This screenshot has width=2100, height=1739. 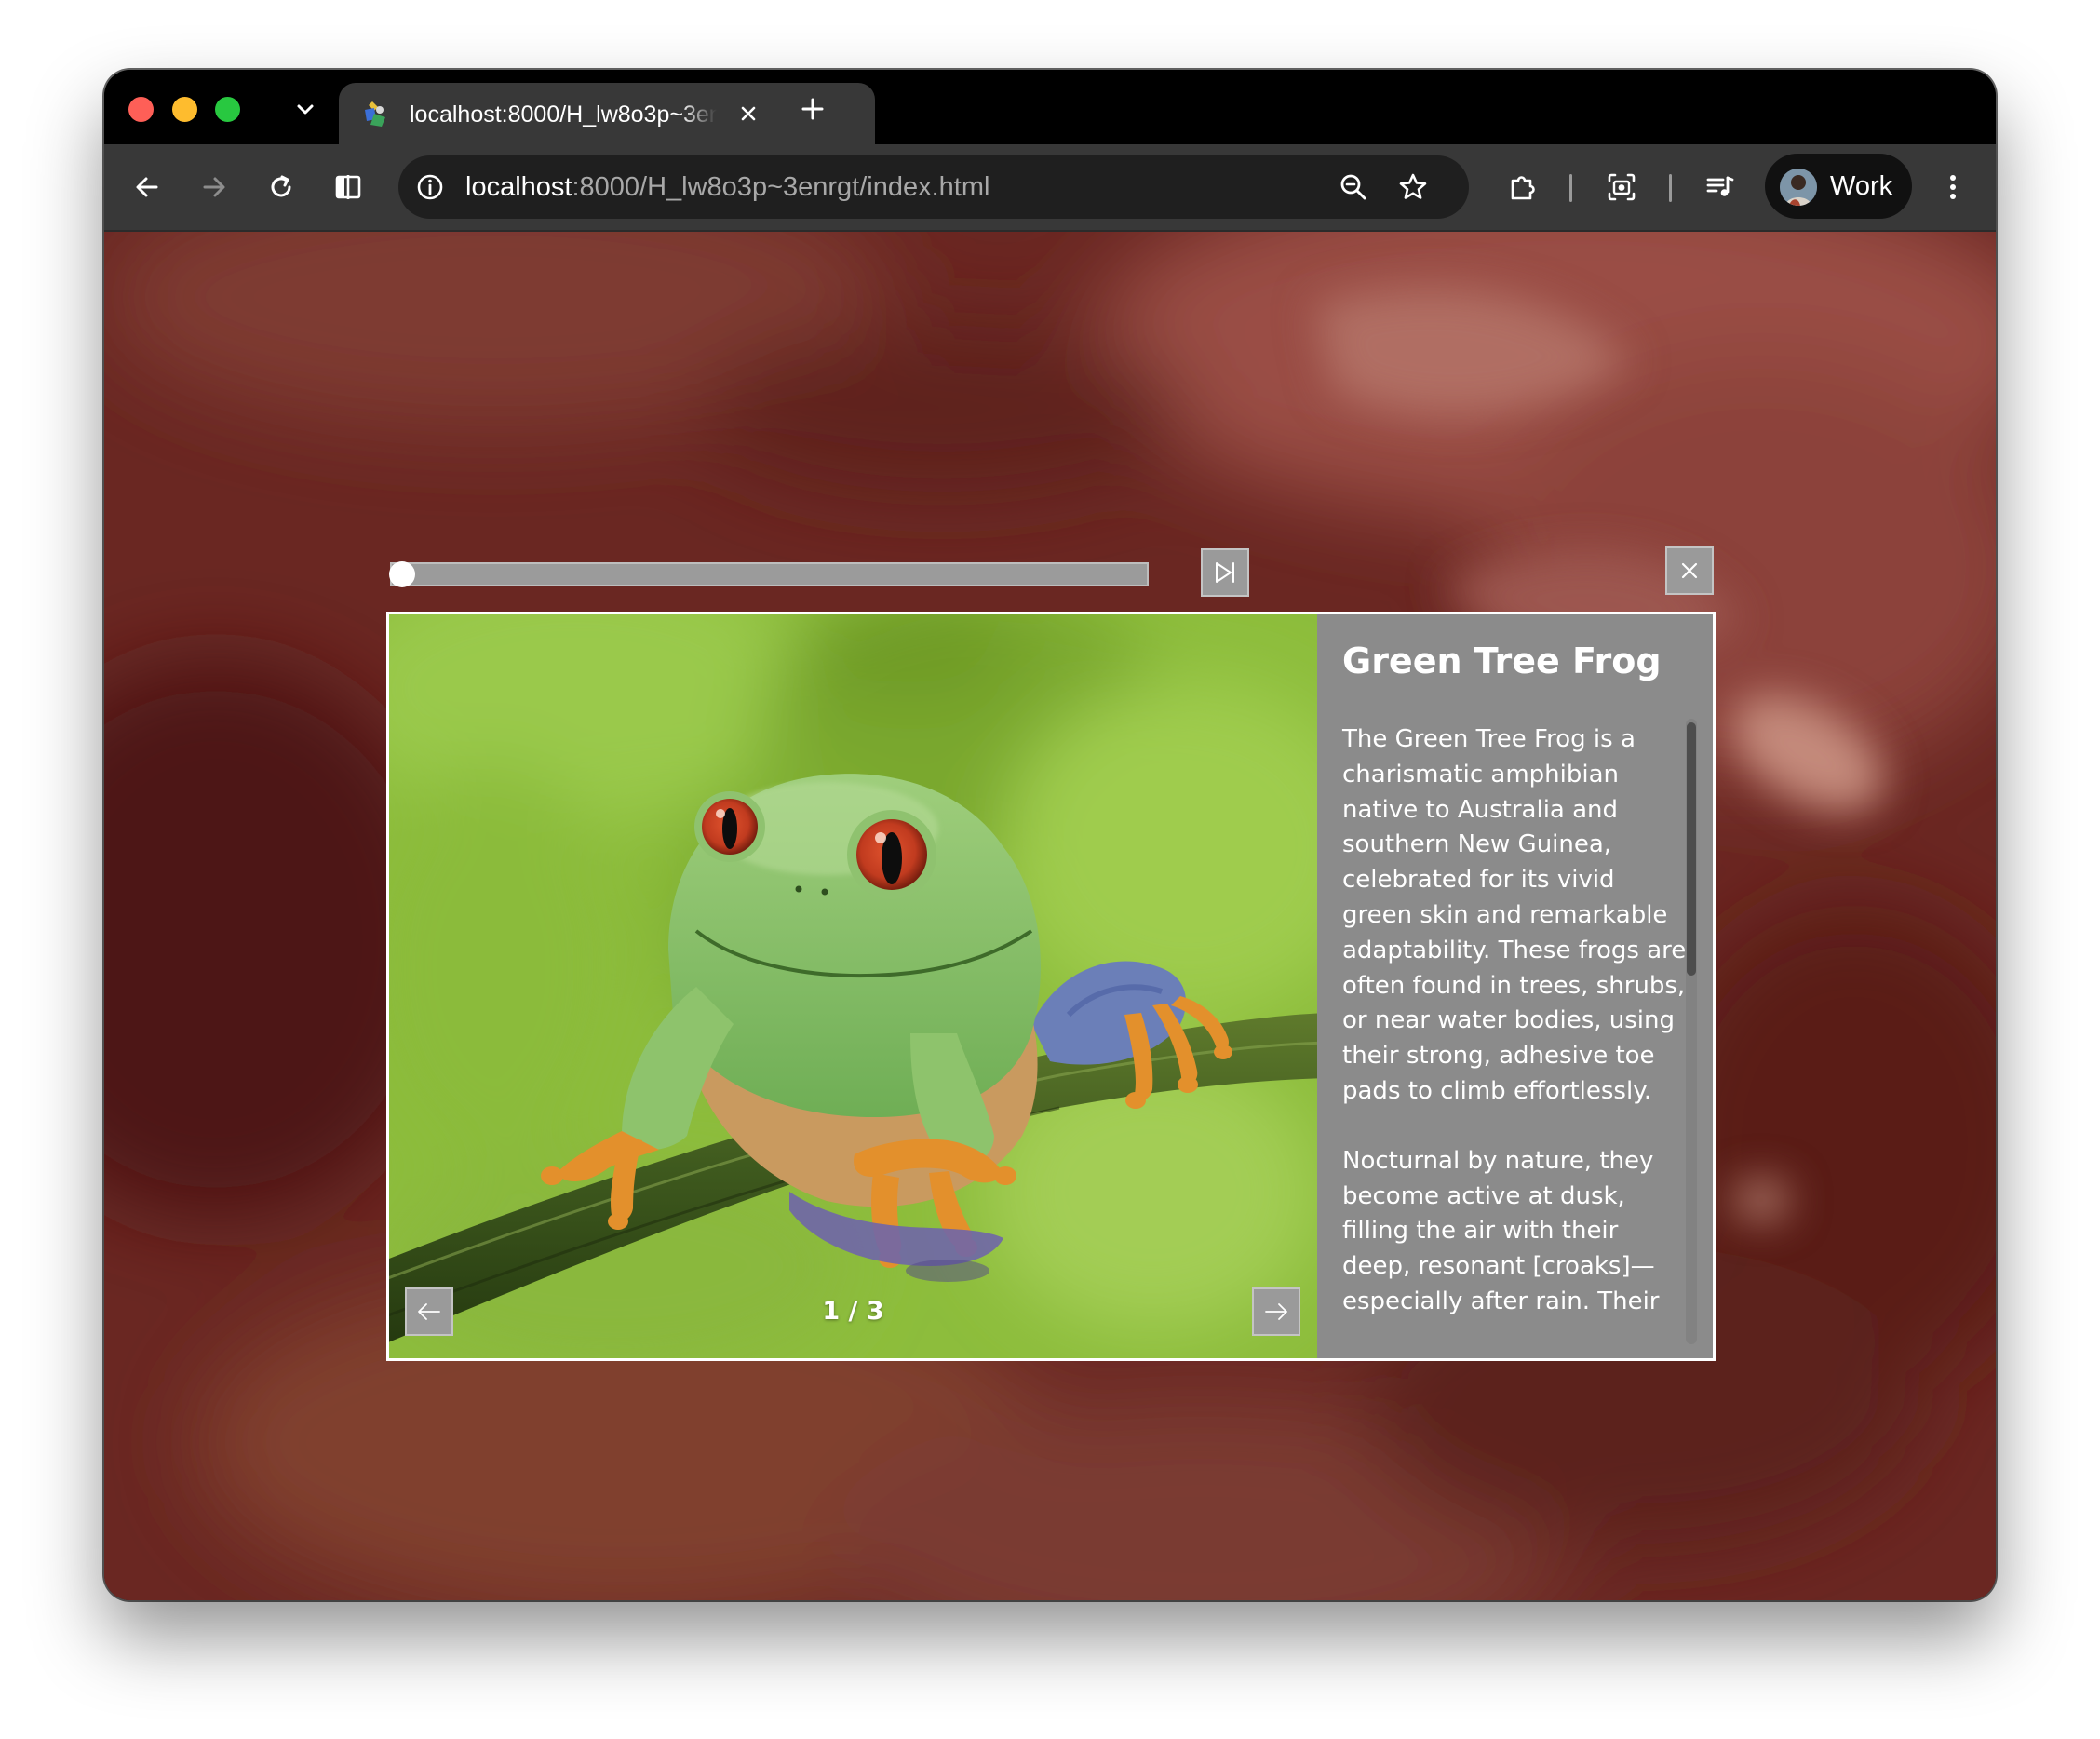 I want to click on chevron-down-icon, so click(x=305, y=109).